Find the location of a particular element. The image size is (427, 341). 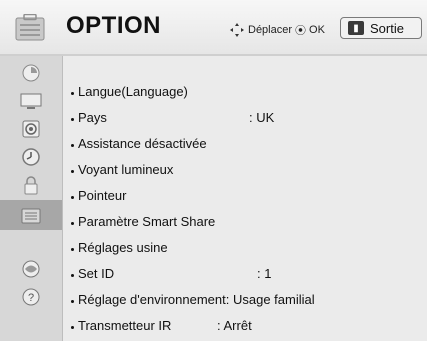

menu-item-label: Voyant lumineux is located at coordinates (126, 169).